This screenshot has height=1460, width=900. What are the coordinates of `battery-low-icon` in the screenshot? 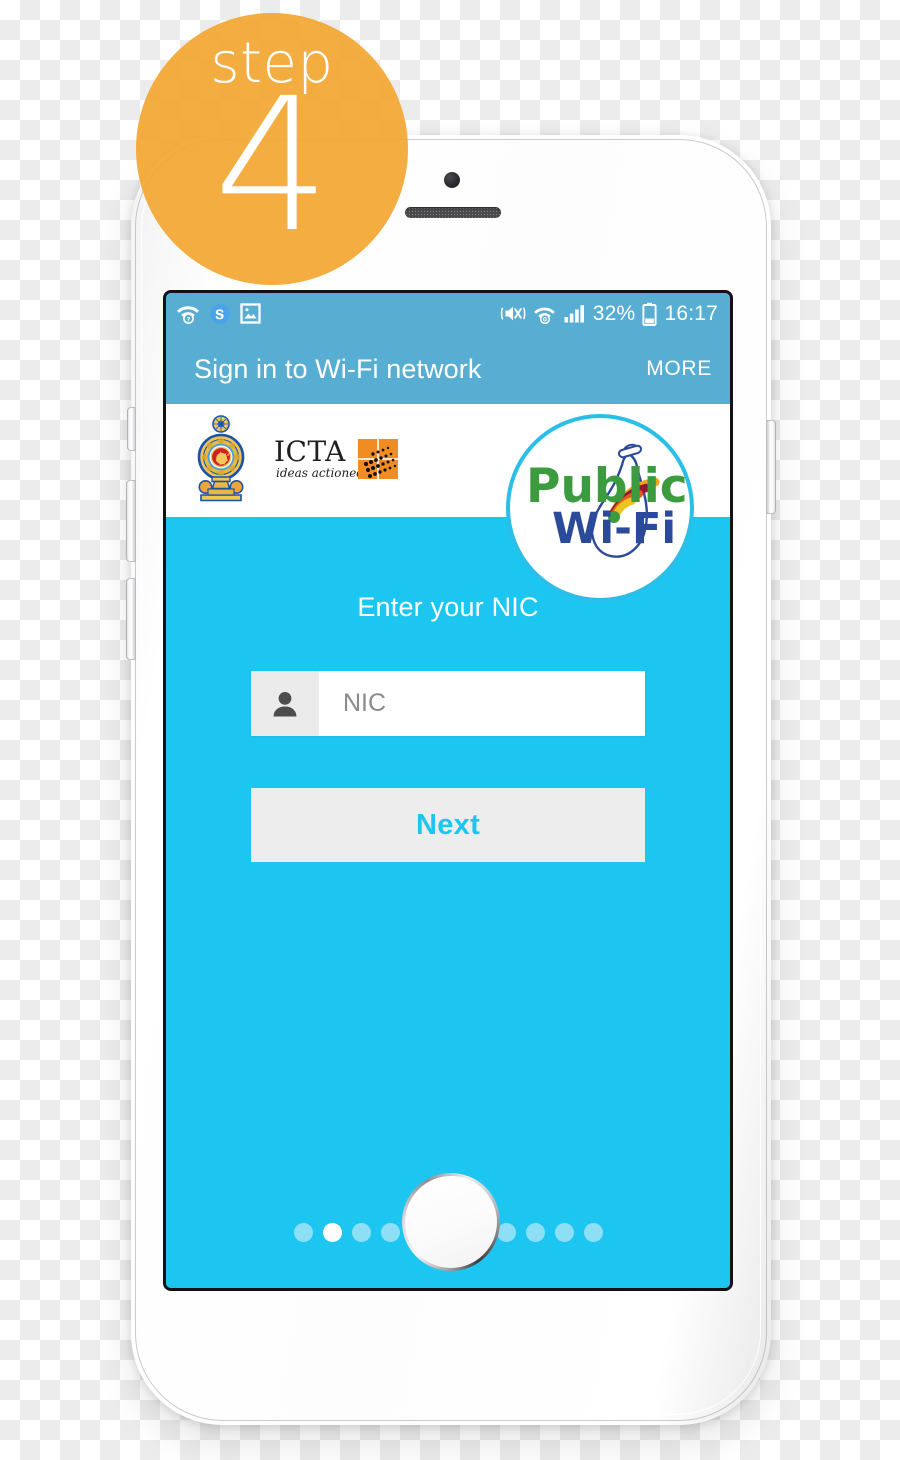 It's located at (649, 314).